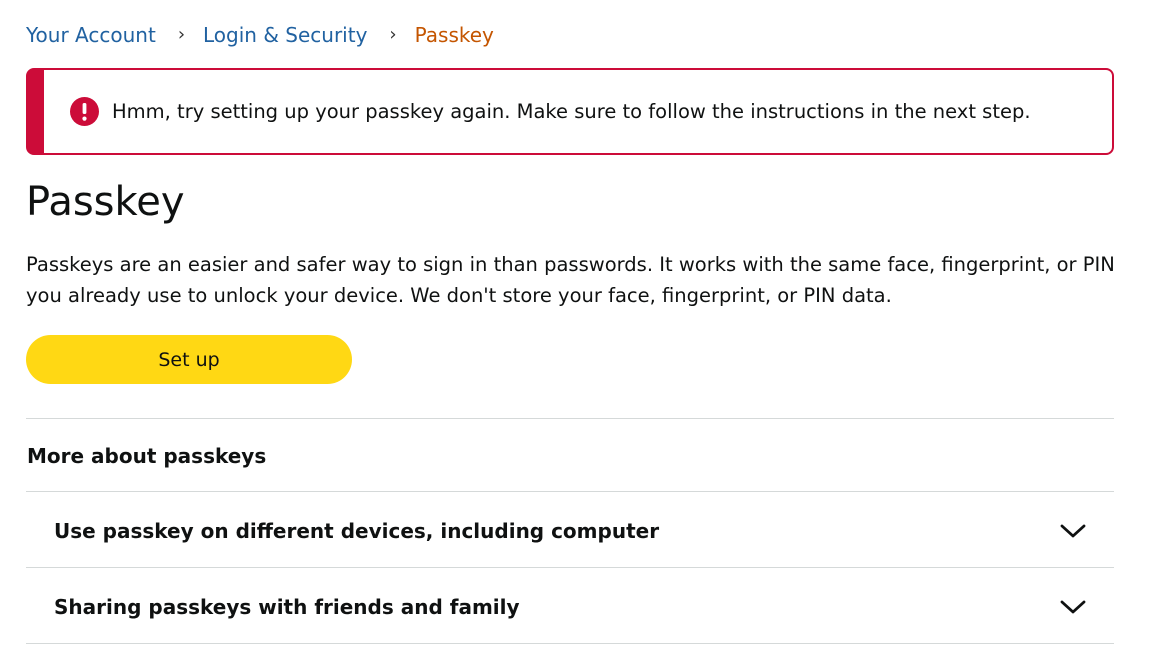  What do you see at coordinates (147, 456) in the screenshot?
I see `more-about-passkeys-heading: More about passkeys` at bounding box center [147, 456].